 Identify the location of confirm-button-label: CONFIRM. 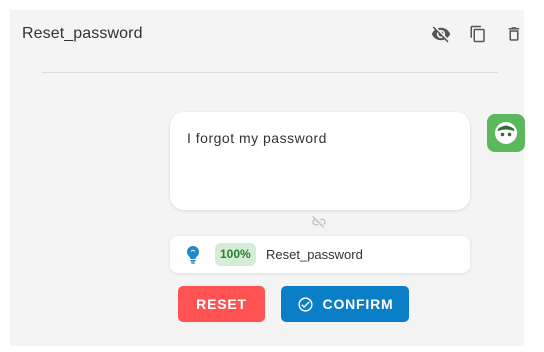
(358, 304).